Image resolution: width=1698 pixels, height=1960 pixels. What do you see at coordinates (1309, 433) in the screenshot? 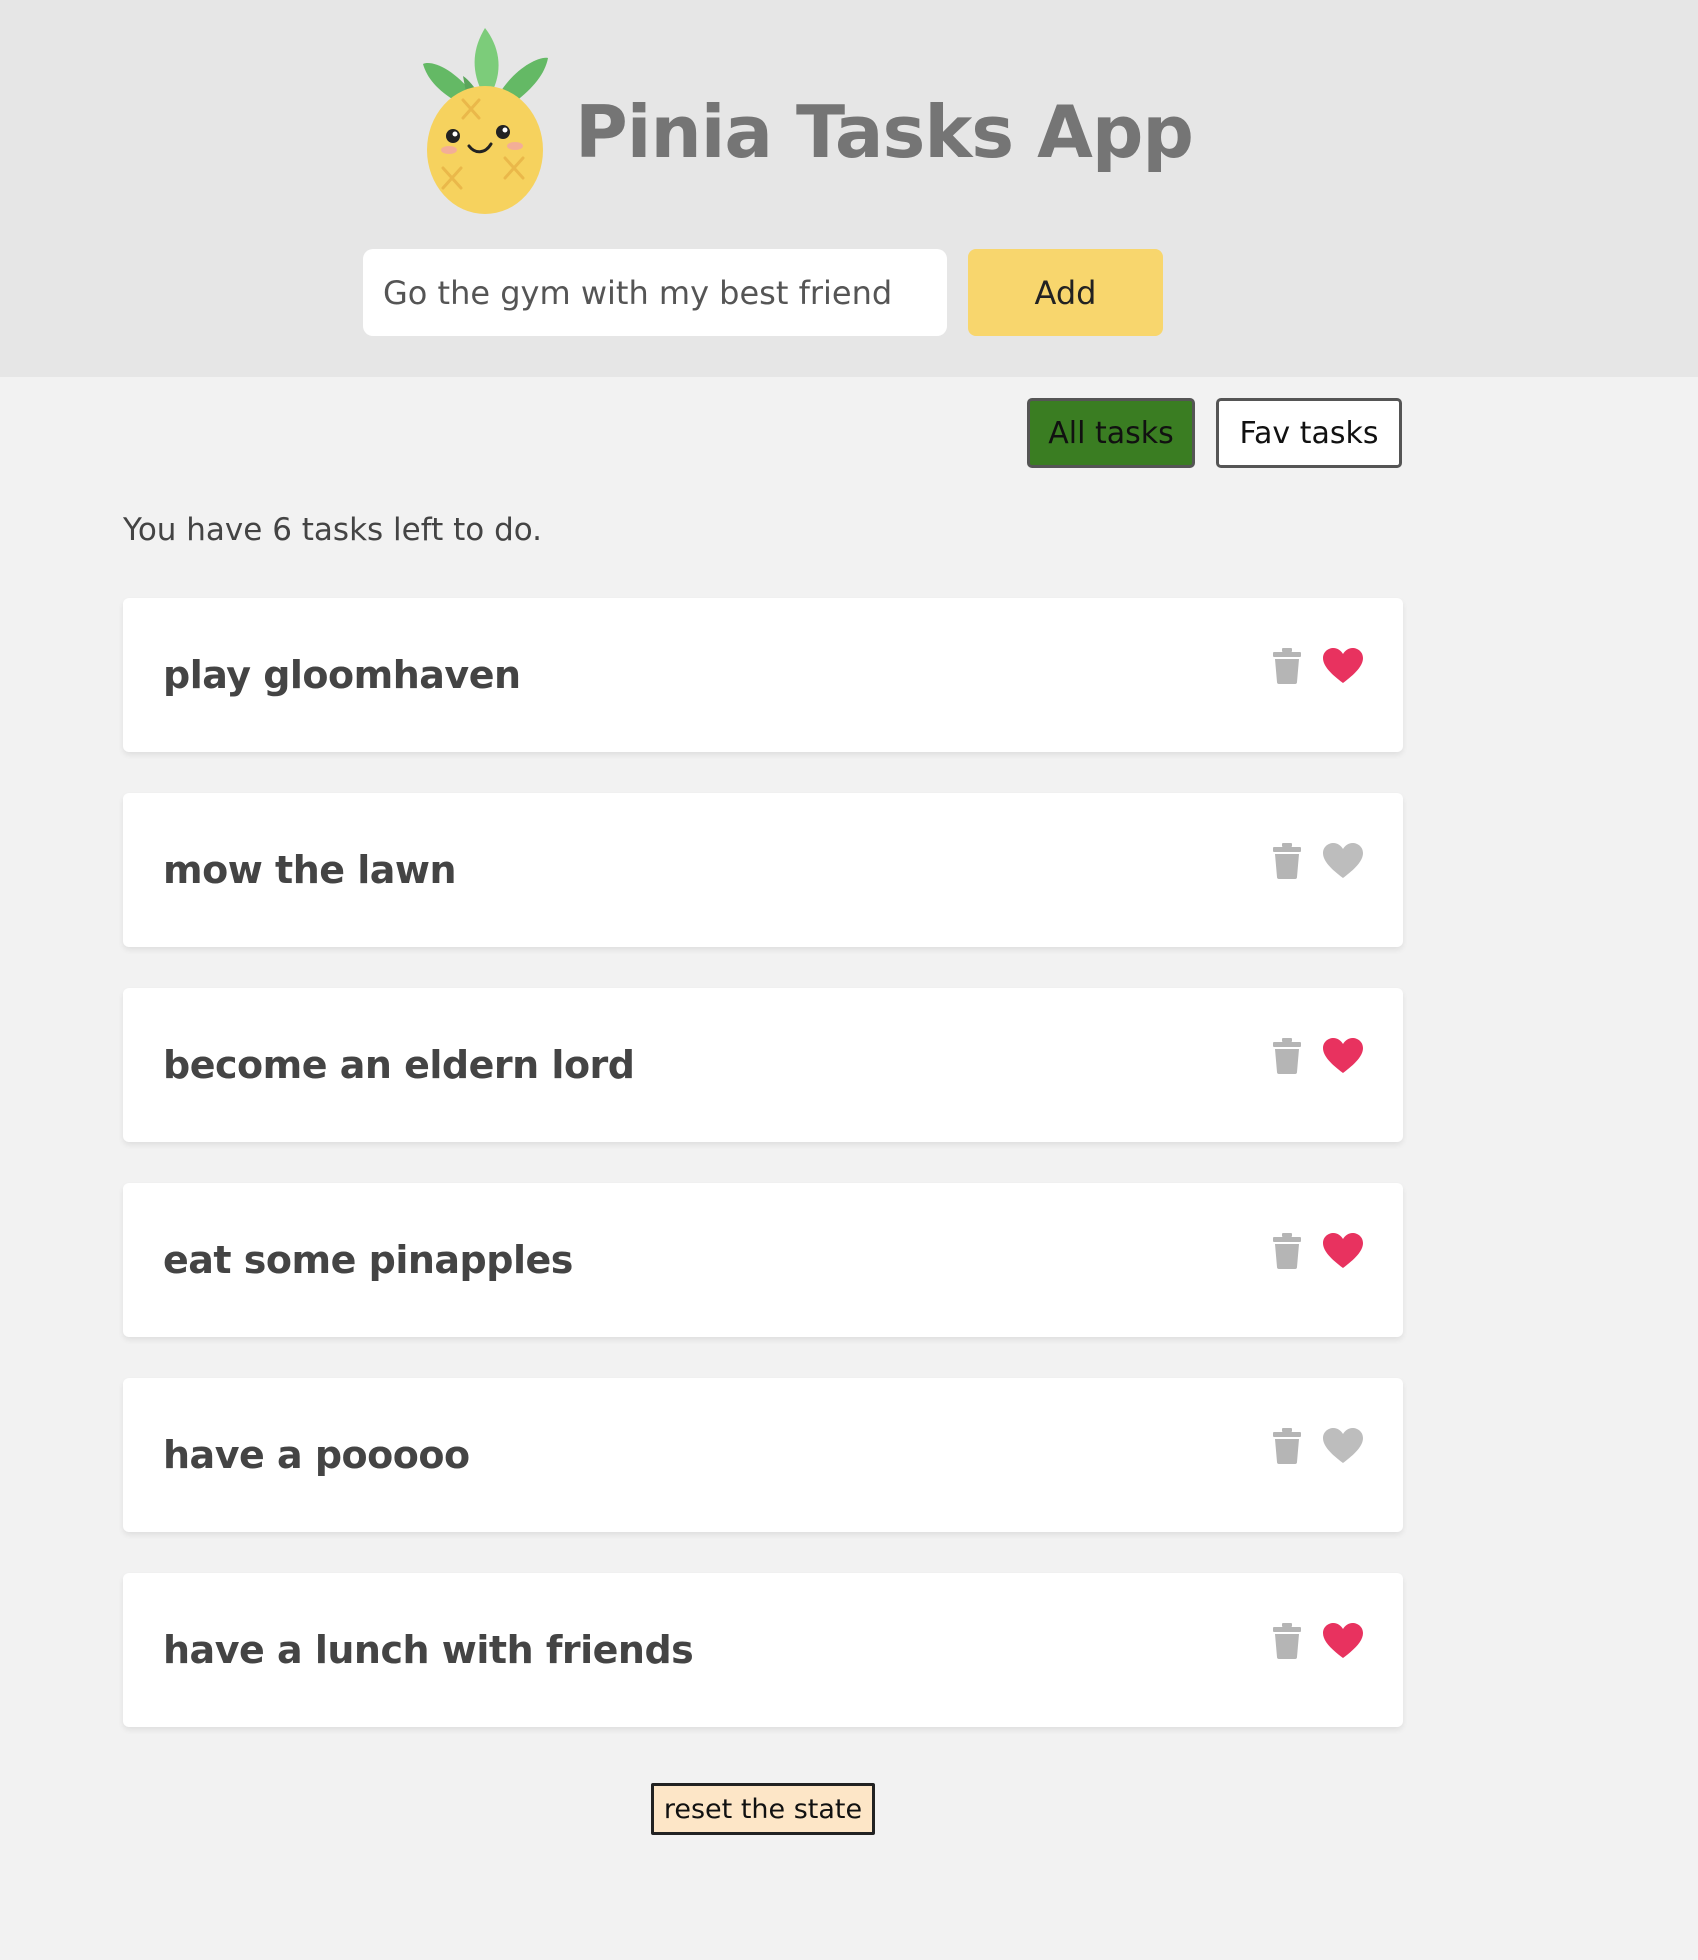
I see `fav-tasks-filter-button: Fav tasks` at bounding box center [1309, 433].